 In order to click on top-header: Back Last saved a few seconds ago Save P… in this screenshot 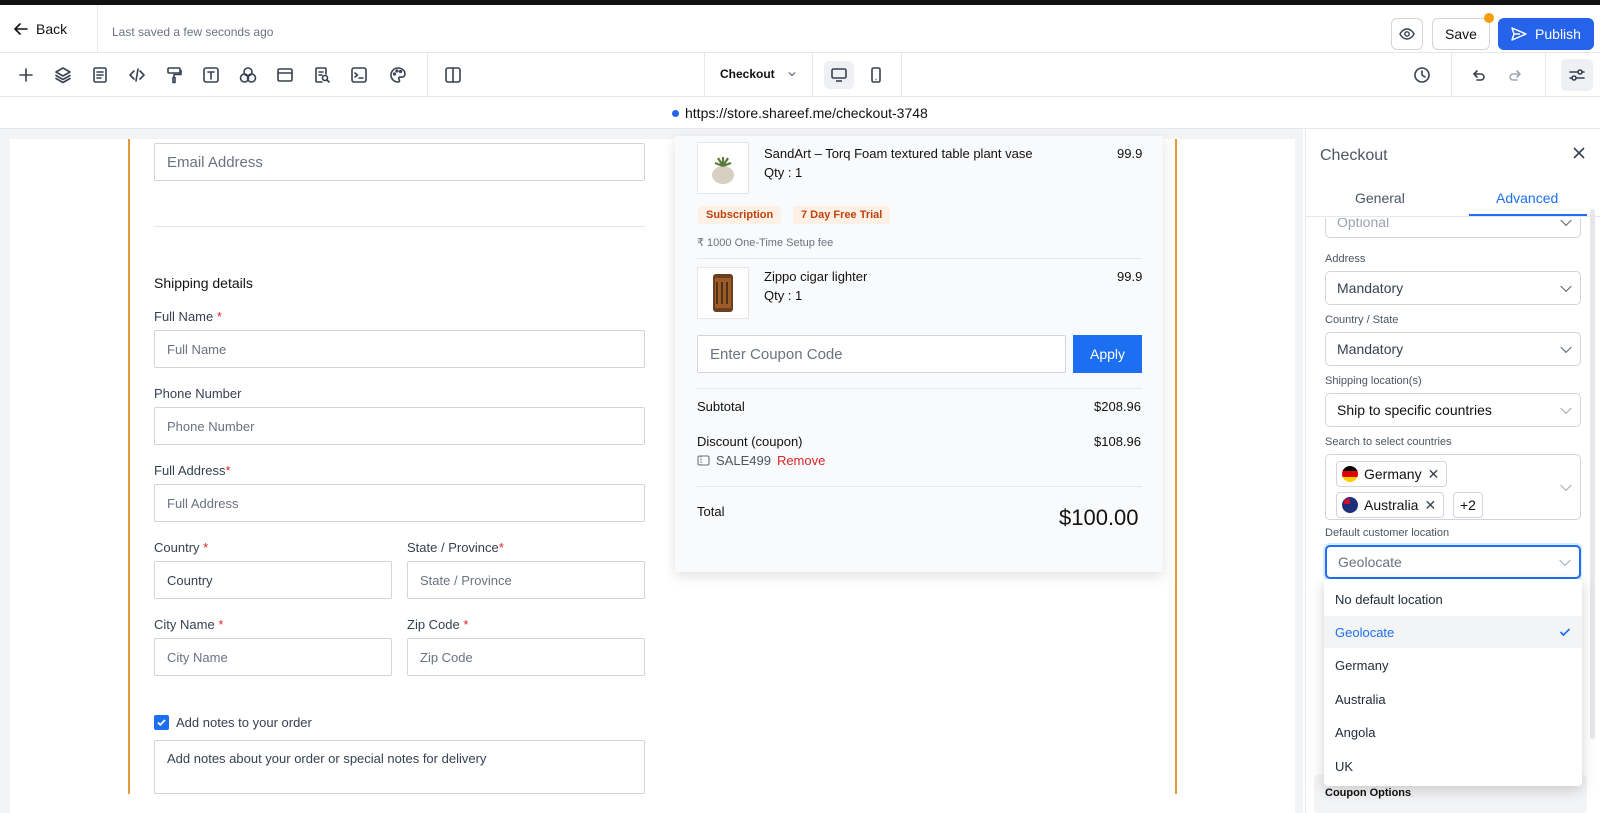, I will do `click(800, 29)`.